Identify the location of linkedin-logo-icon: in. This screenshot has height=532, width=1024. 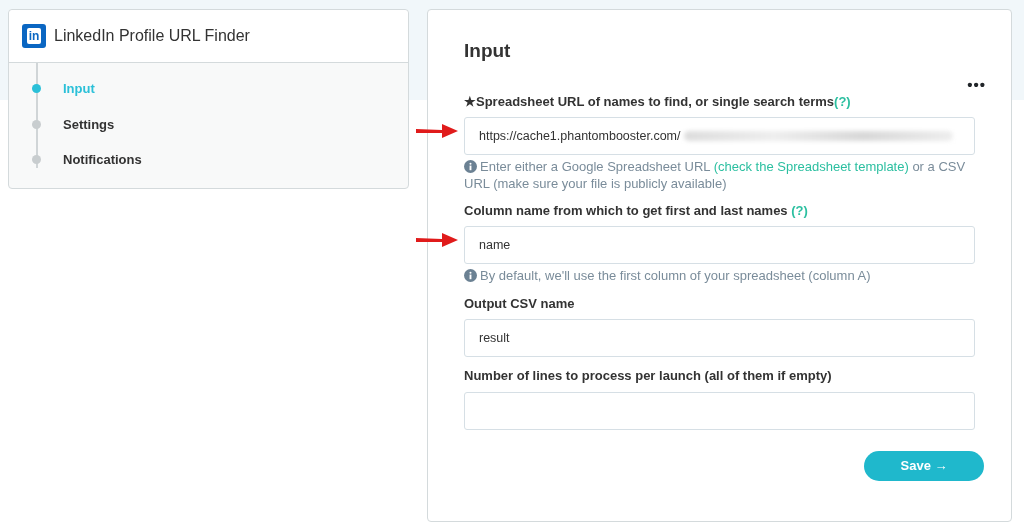
(34, 36).